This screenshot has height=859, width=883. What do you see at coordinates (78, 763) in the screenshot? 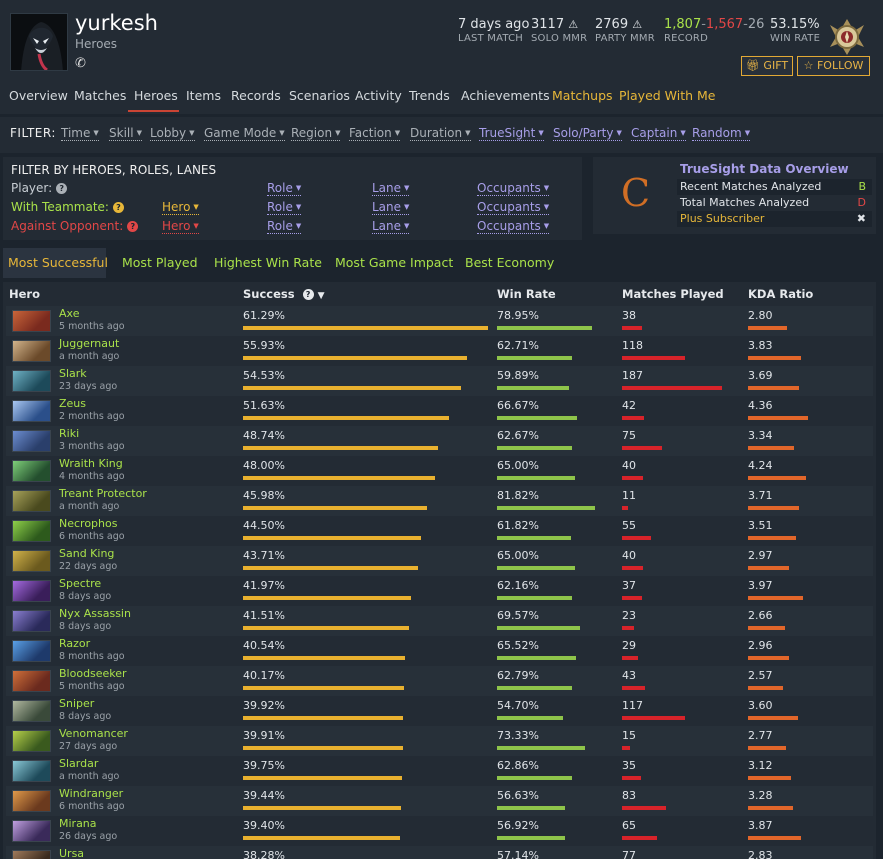
I see `hero-name-link: Slardar` at bounding box center [78, 763].